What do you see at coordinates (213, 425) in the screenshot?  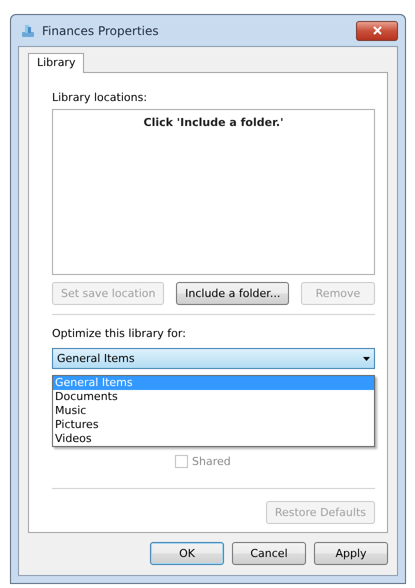 I see `dropdown-option: Pictures` at bounding box center [213, 425].